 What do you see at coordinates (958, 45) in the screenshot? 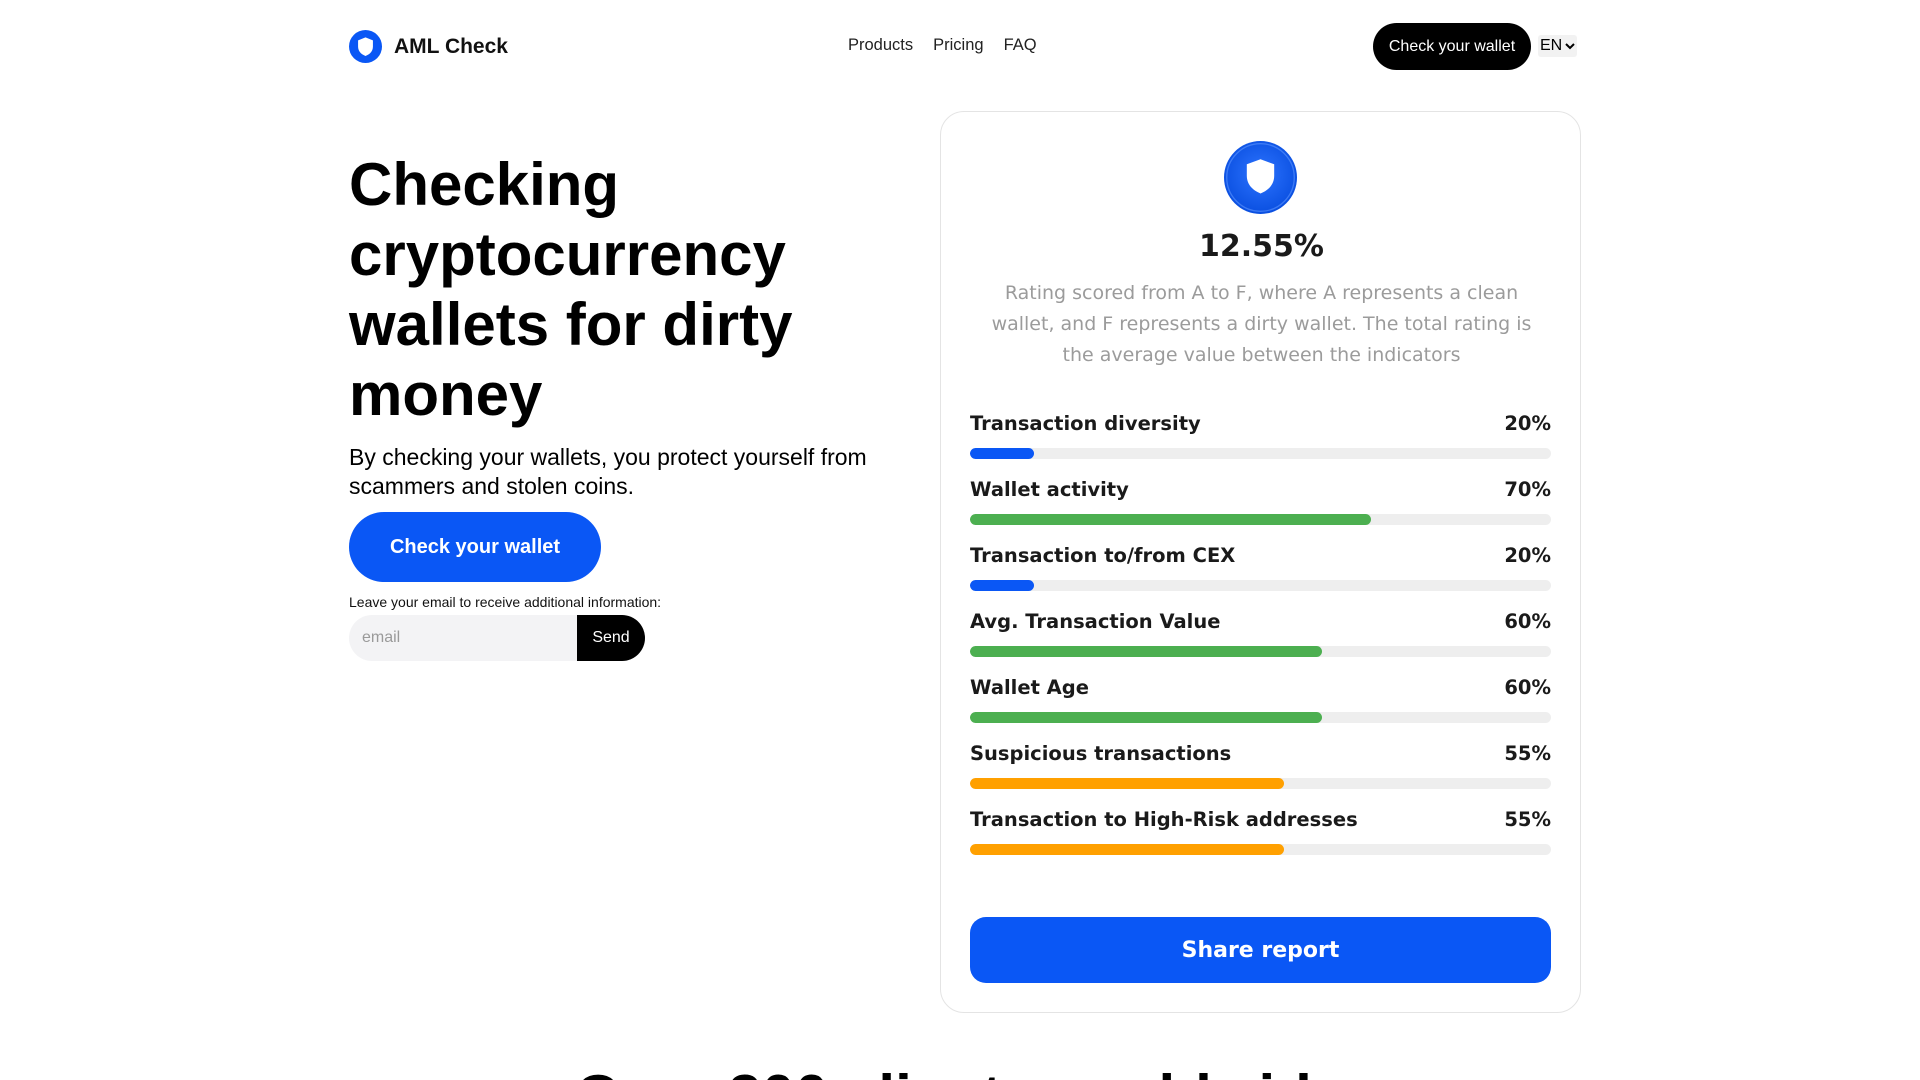
I see `nav-link-pricing: Pricing` at bounding box center [958, 45].